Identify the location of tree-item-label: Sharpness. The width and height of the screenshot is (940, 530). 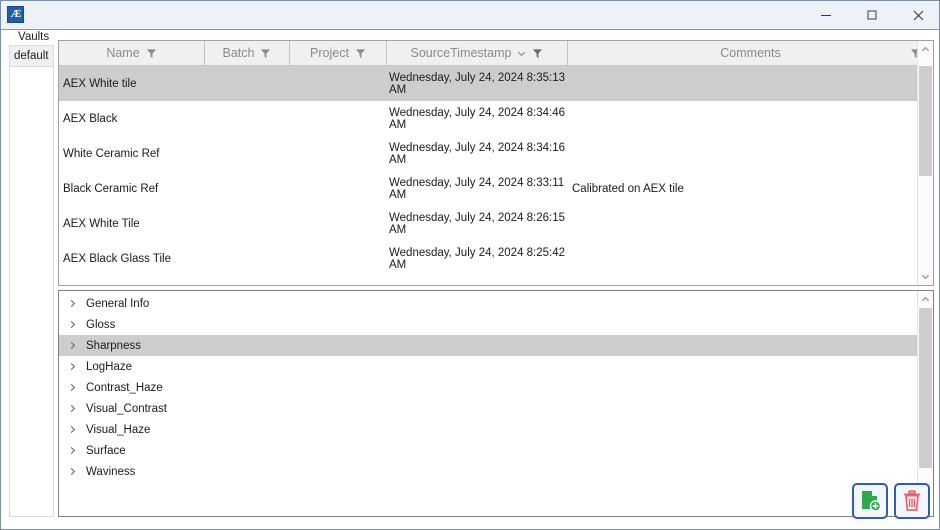
(113, 345).